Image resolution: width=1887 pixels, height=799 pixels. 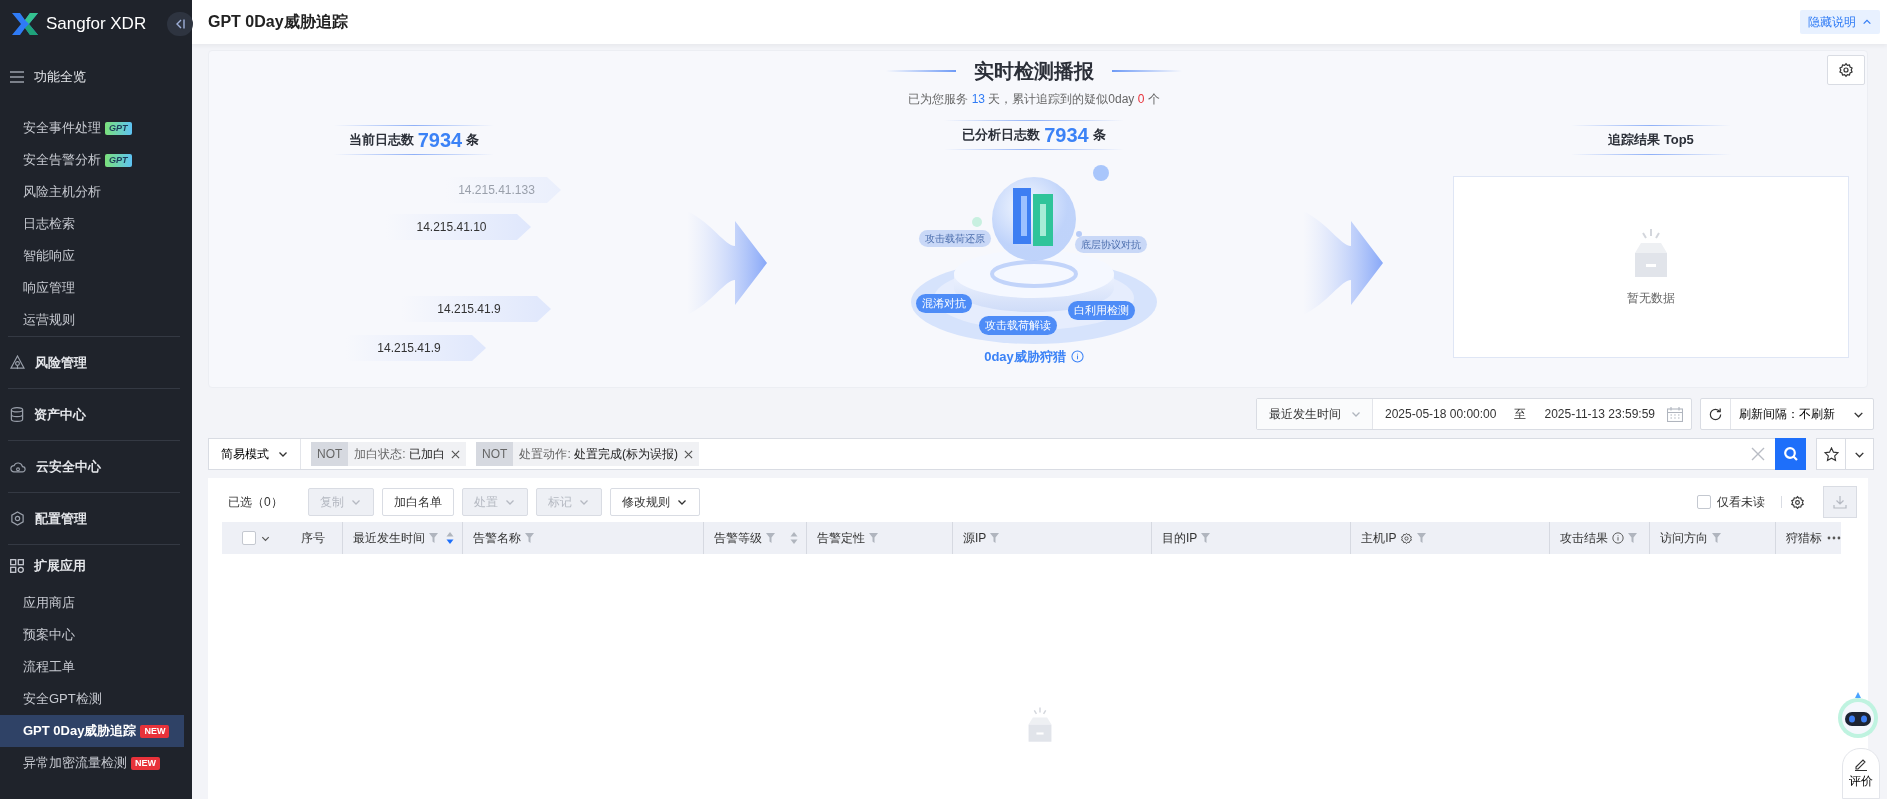 I want to click on unread-checkbox, so click(x=1704, y=502).